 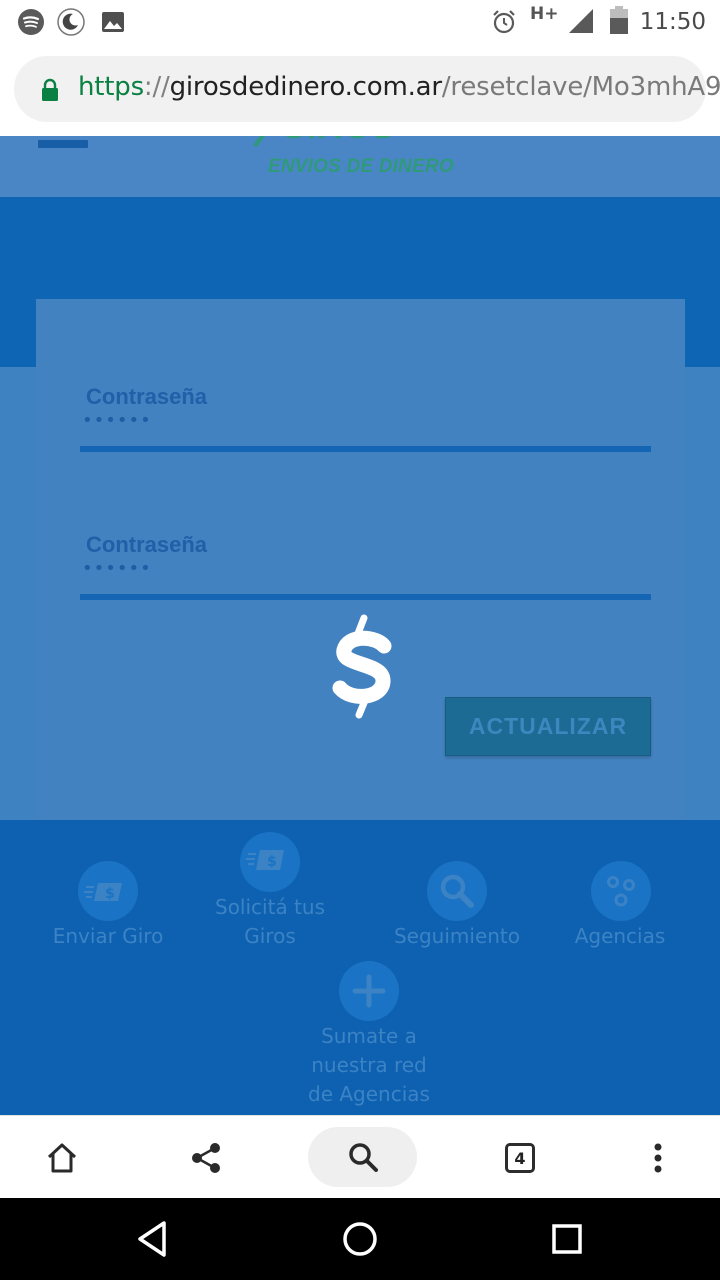 What do you see at coordinates (147, 544) in the screenshot?
I see `confirm-password-label: Contraseña` at bounding box center [147, 544].